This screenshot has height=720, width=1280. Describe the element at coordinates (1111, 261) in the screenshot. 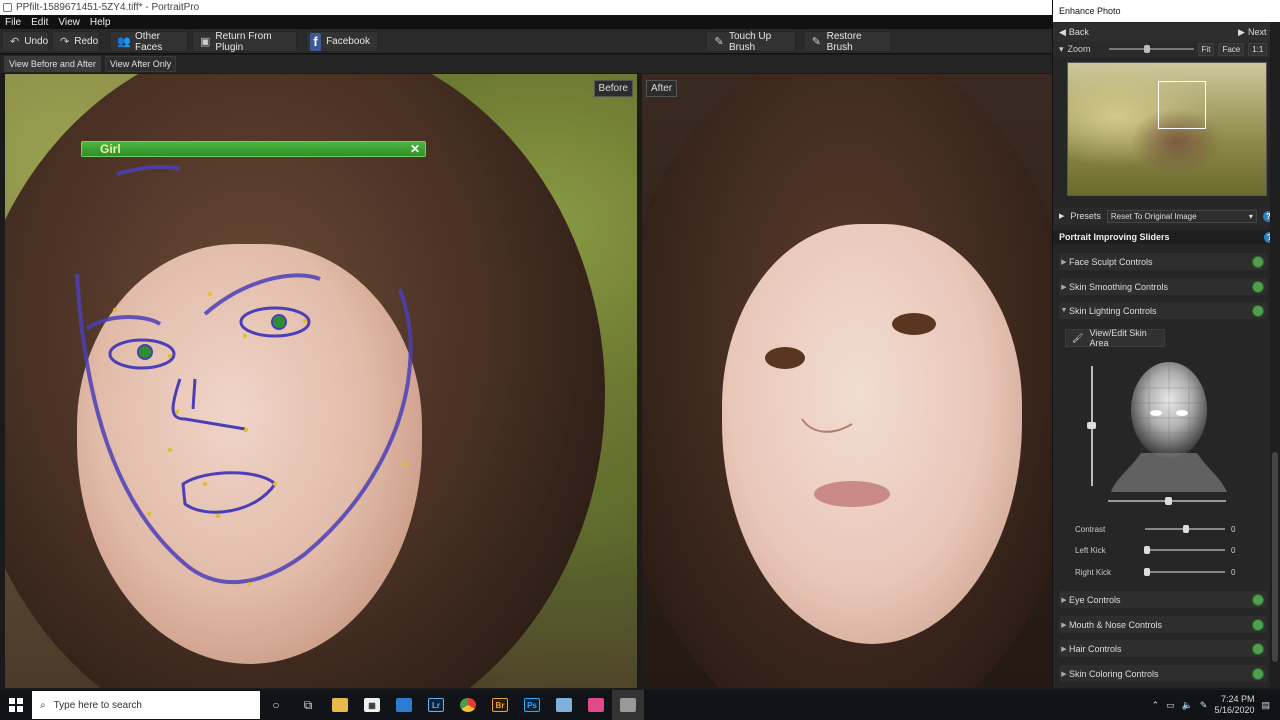

I see `section-label: Face Sculpt Controls` at that location.